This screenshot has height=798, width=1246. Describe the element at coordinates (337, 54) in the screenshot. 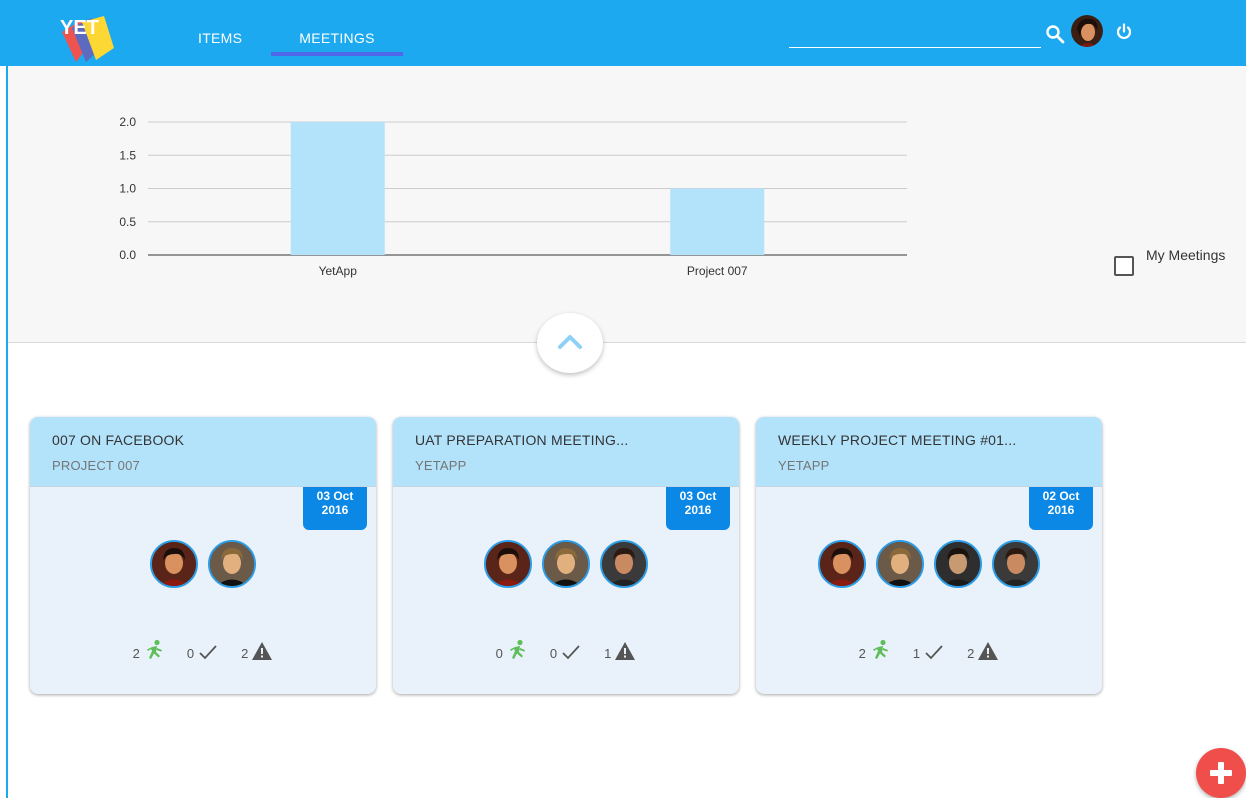

I see `active-tab-indicator` at that location.